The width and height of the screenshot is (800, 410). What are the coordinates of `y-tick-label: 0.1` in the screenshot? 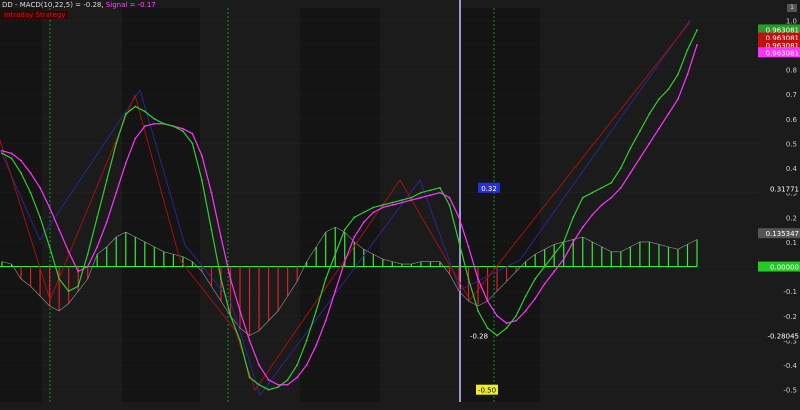 It's located at (791, 243).